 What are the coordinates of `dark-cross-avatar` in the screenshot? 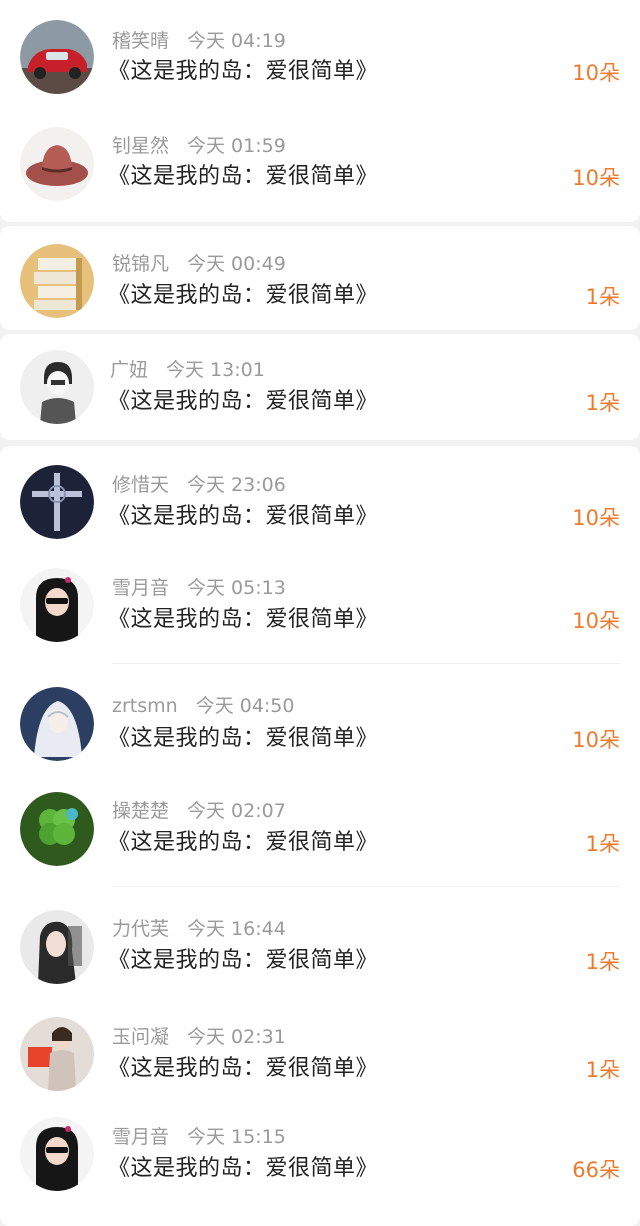 It's located at (57, 502).